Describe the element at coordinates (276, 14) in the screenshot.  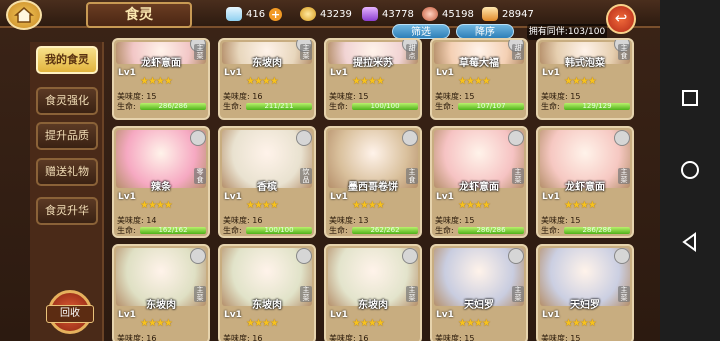
I see `add-diamond-button: +` at that location.